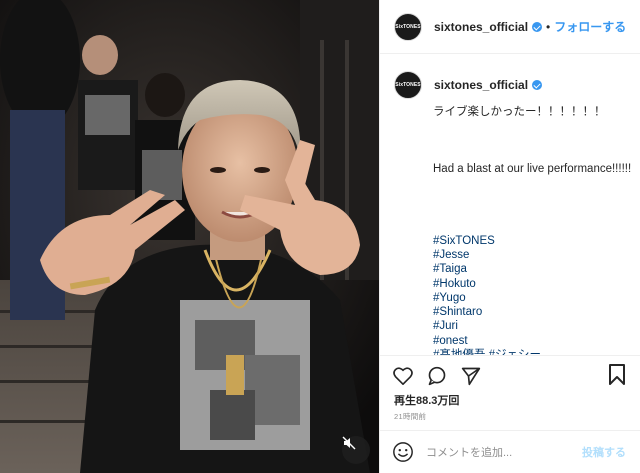  I want to click on username-link: sixtones_official, so click(481, 27).